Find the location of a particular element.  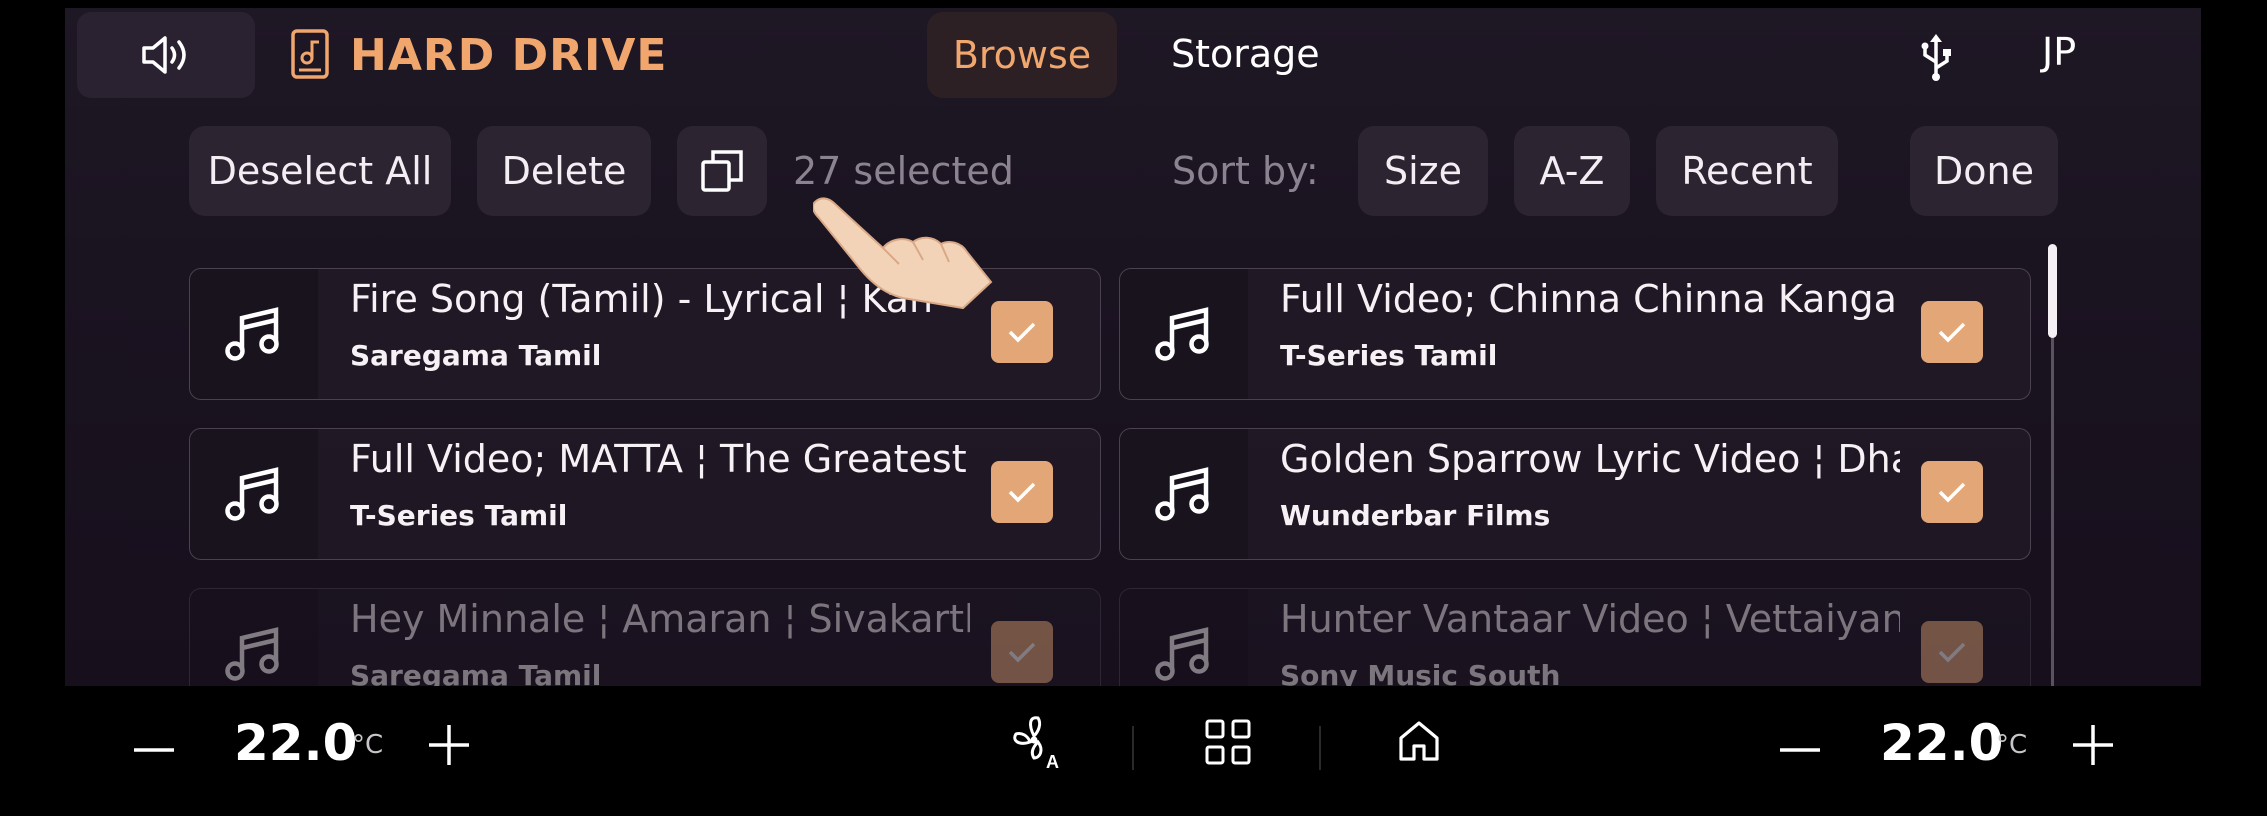

speaker-icon is located at coordinates (164, 55).